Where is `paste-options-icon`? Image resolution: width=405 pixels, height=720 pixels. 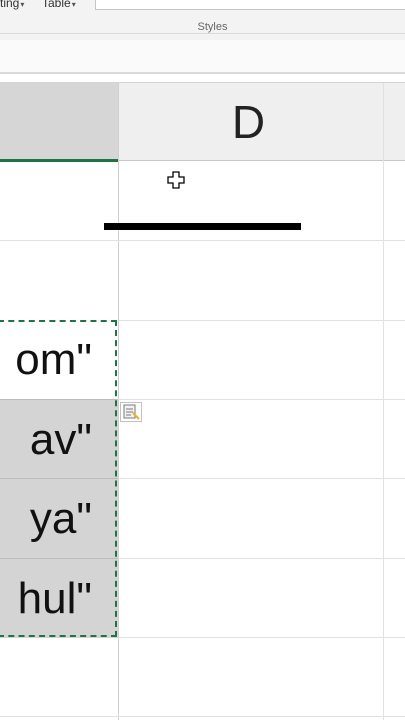
paste-options-icon is located at coordinates (131, 412).